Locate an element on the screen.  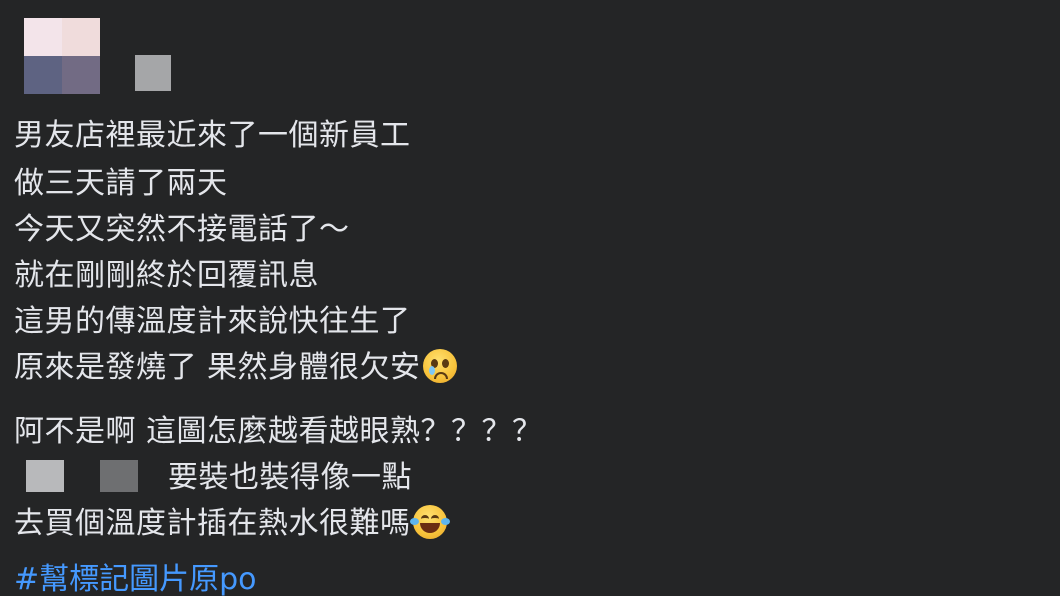
post-text-line-4: 就在剛剛終於回覆訊息 is located at coordinates (166, 275).